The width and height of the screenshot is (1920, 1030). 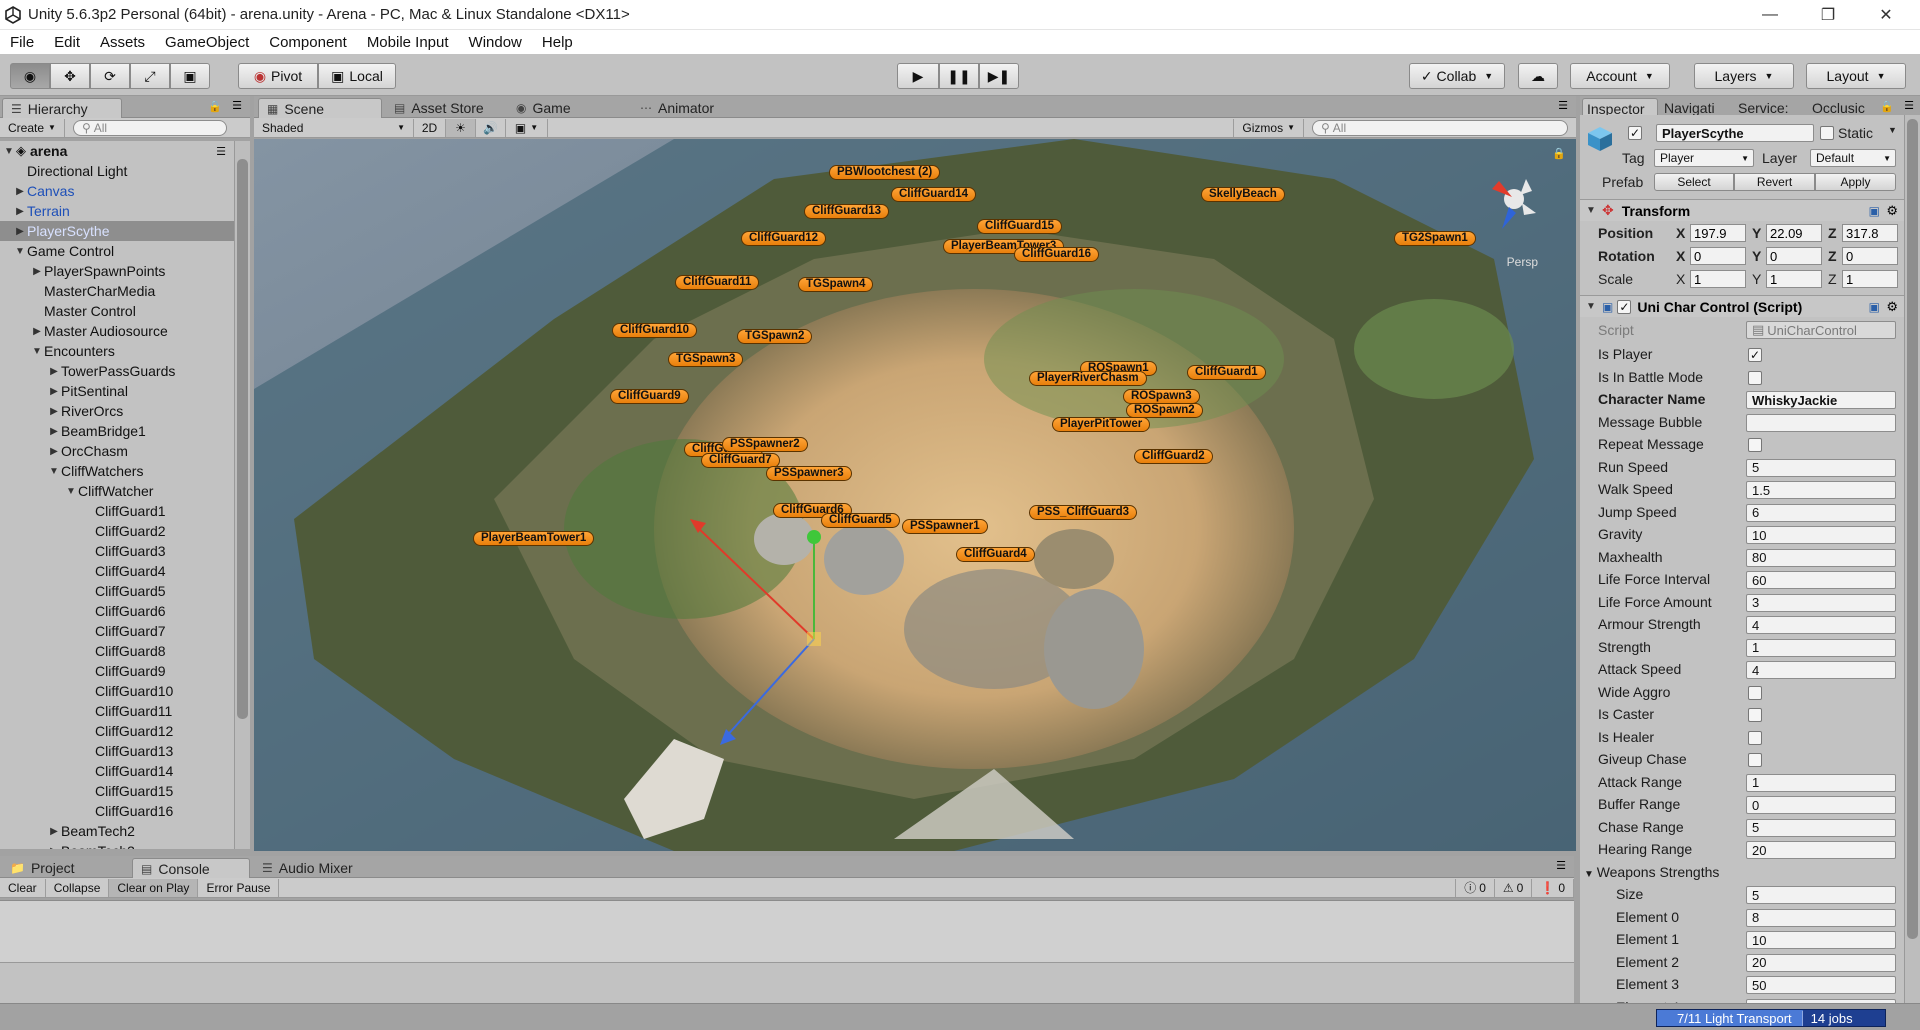 I want to click on warning-filter-toggle: ⚠ 0, so click(x=1514, y=887).